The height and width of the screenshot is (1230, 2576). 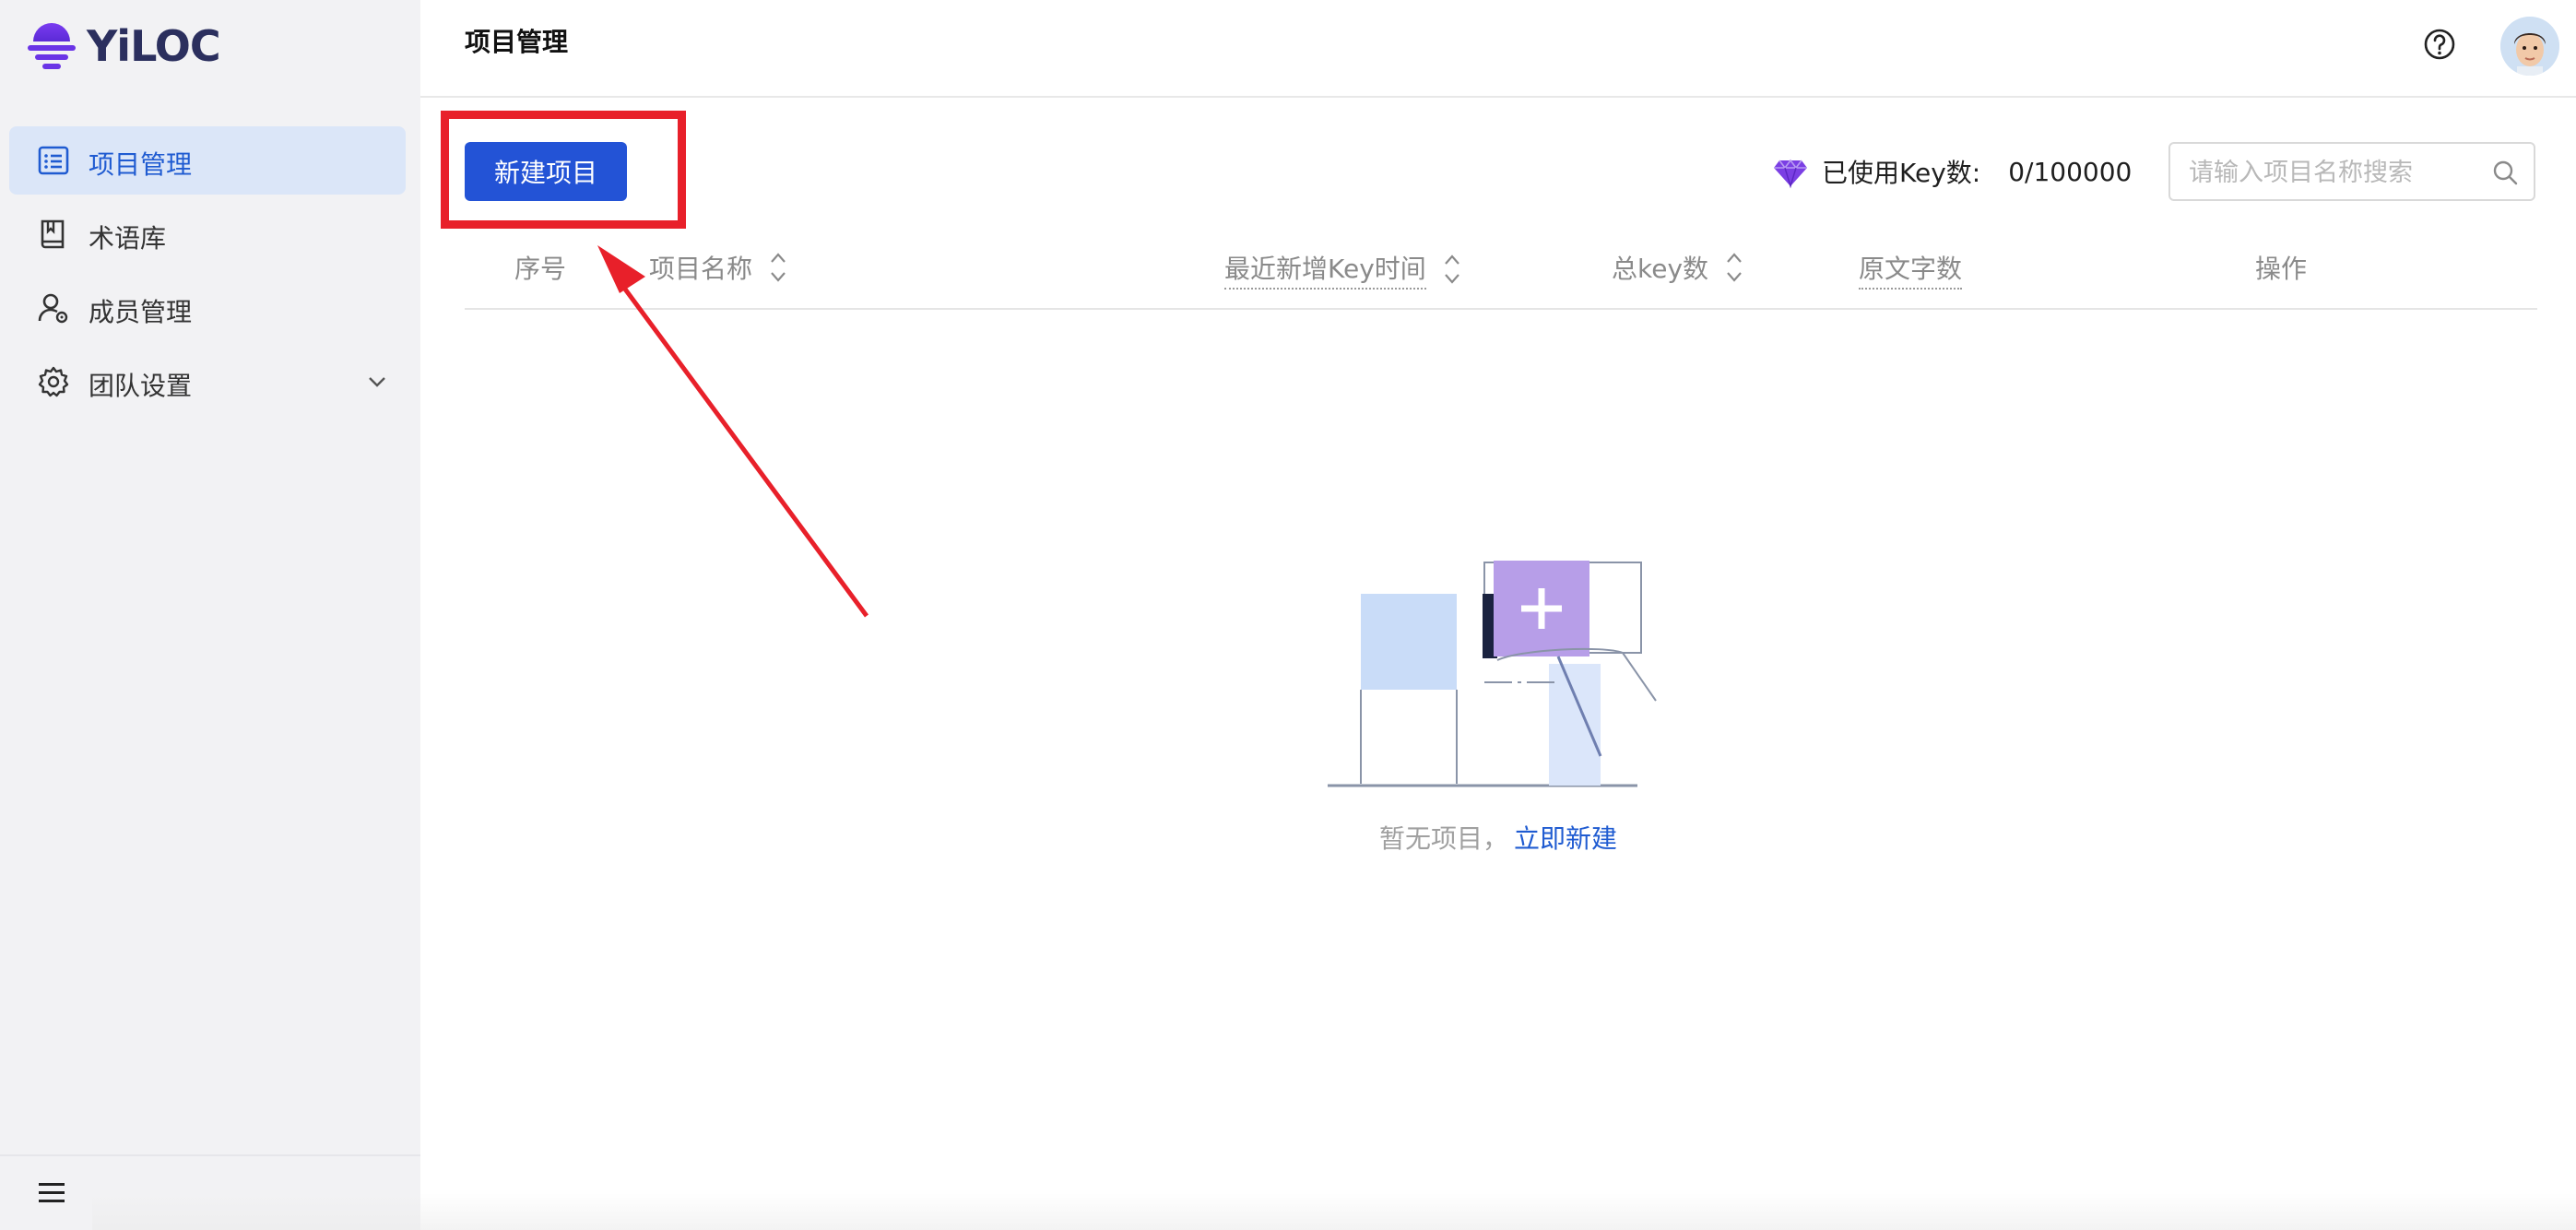 I want to click on logo-mark-icon, so click(x=52, y=46).